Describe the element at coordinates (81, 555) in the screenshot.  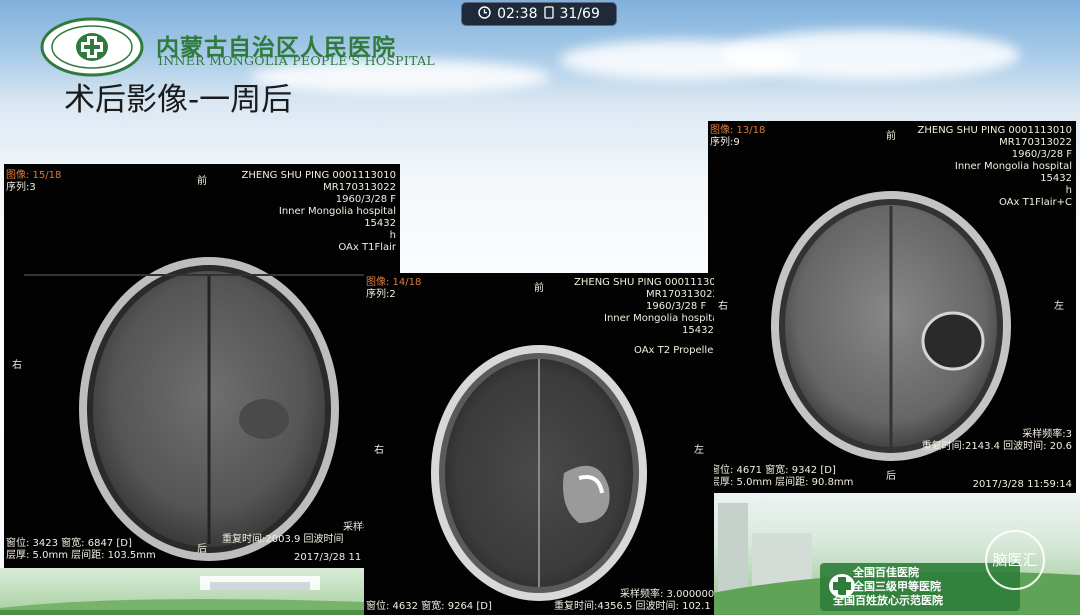
I see `slice-thickness: 层厚: 5.0mm 层间距: 103.5mm` at that location.